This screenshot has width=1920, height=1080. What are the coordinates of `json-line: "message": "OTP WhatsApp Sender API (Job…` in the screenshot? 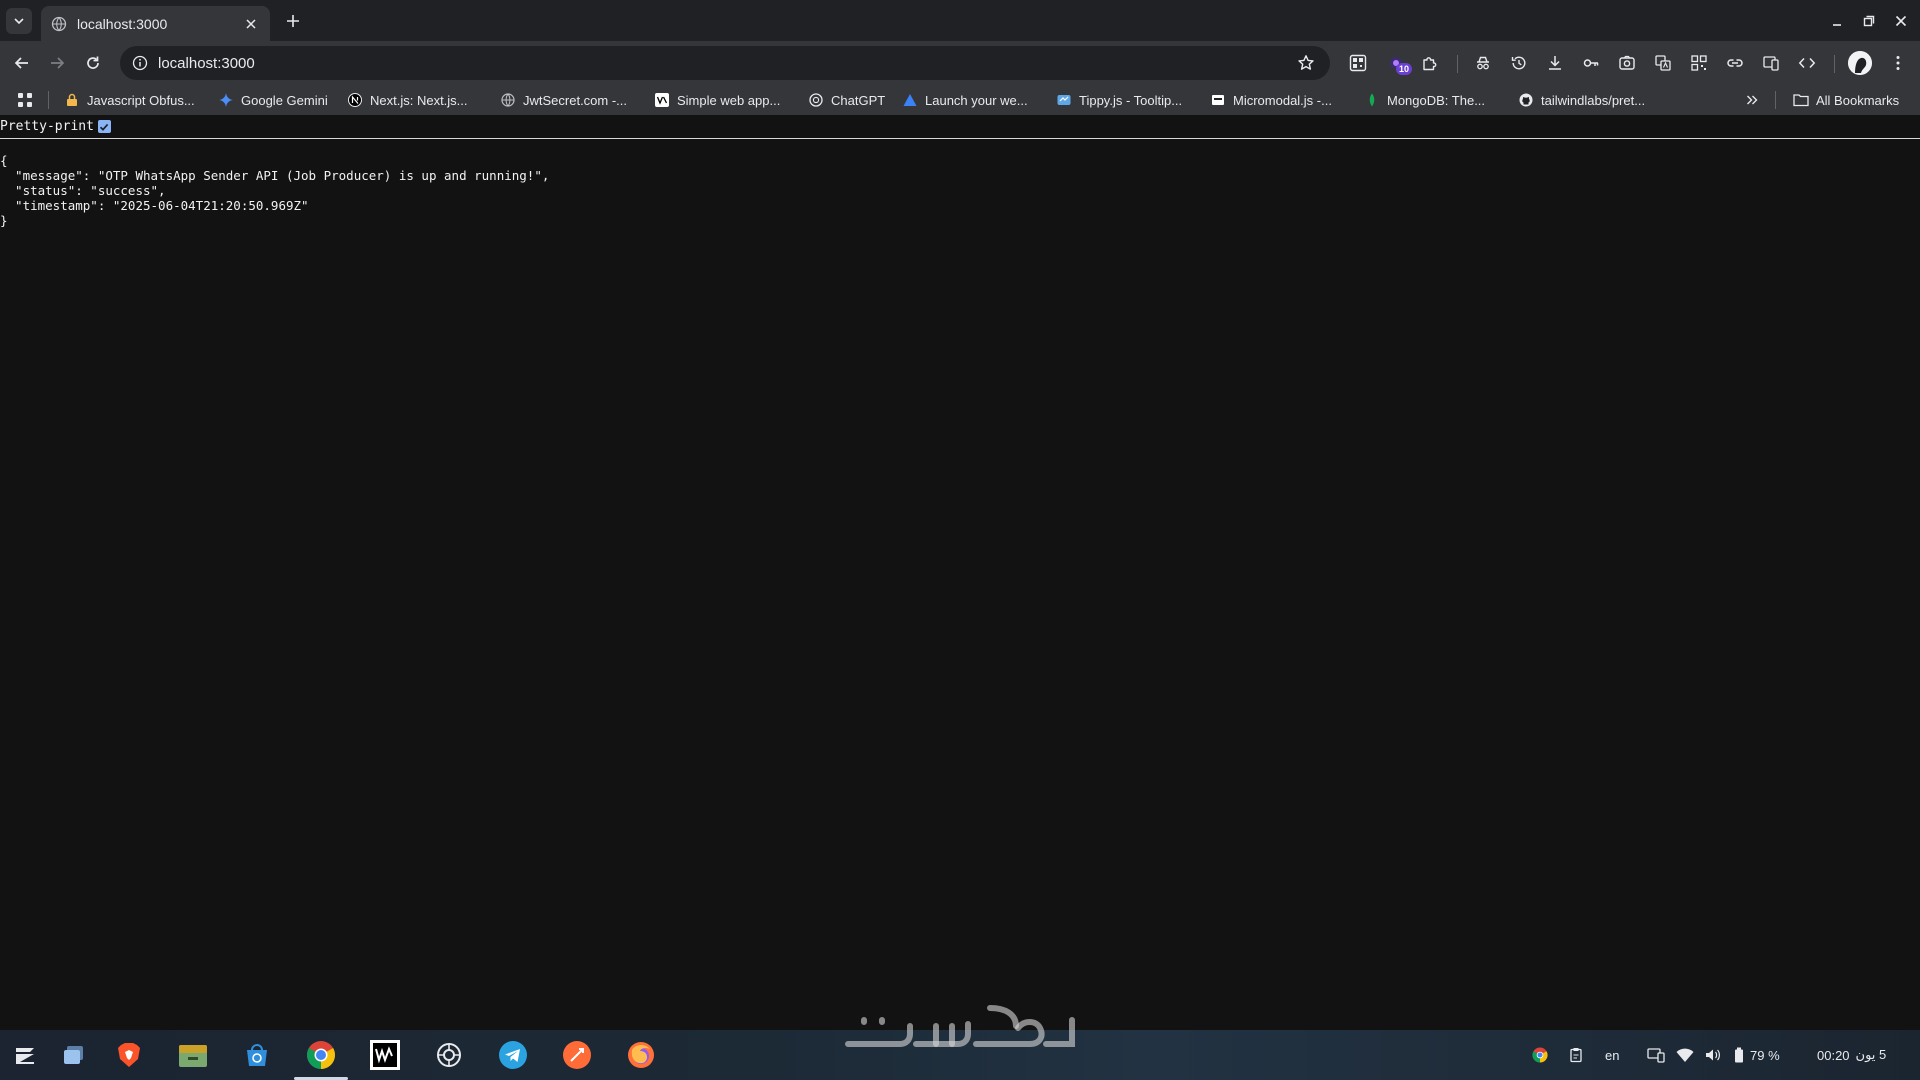 It's located at (275, 175).